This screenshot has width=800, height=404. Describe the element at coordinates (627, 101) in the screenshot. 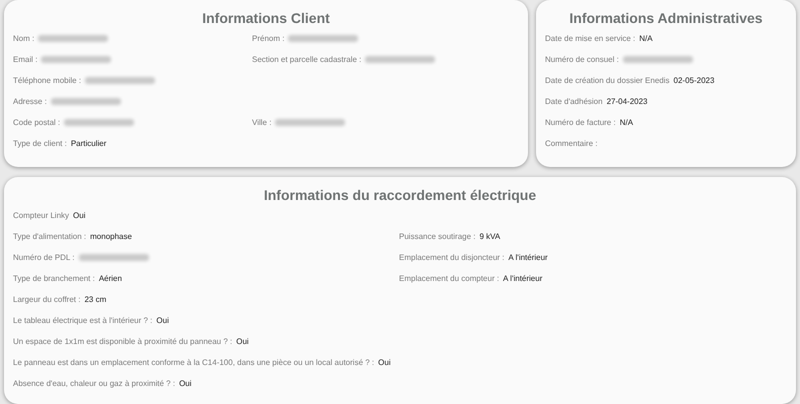

I see `field-value: 27-04-2023` at that location.